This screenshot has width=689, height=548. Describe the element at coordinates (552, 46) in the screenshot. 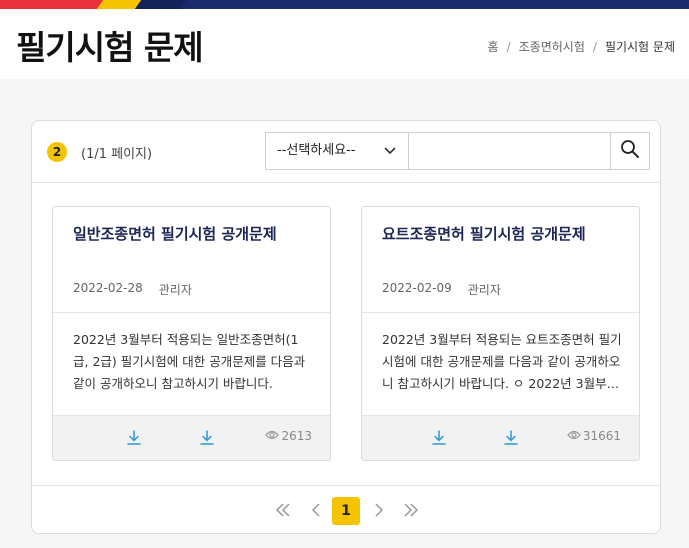

I see `breadcrumb-section: 조종면허시험` at that location.